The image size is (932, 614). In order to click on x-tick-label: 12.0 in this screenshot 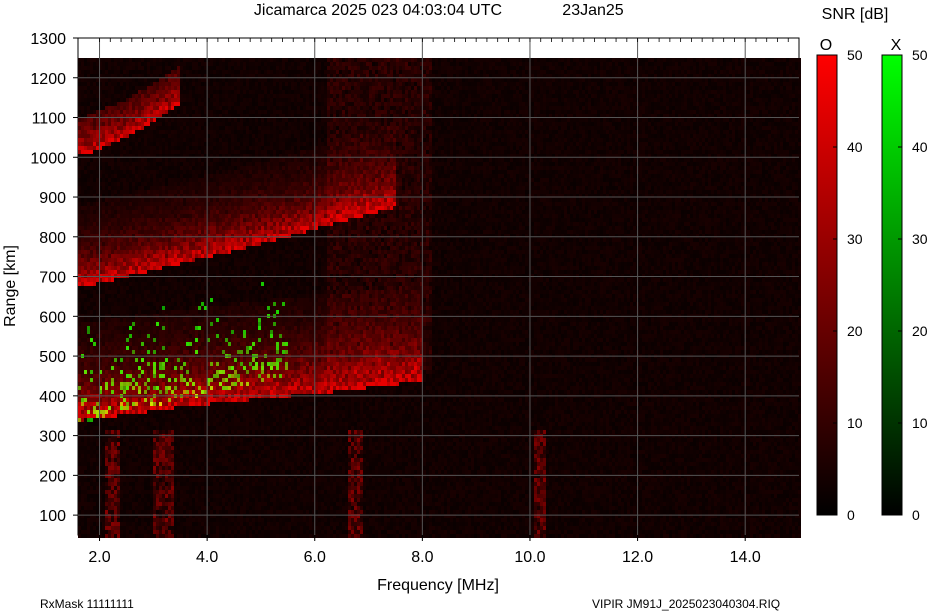, I will do `click(637, 557)`.